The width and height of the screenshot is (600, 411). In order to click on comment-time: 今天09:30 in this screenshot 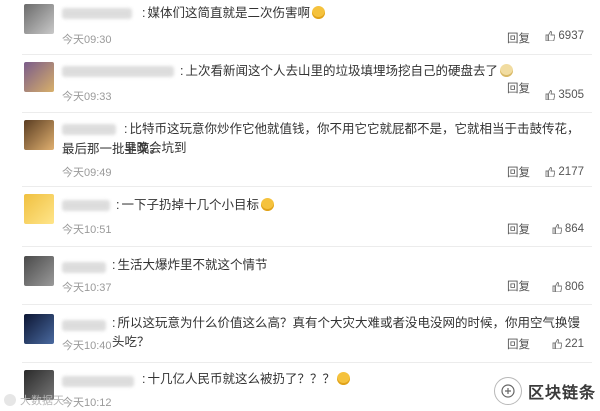, I will do `click(87, 40)`.